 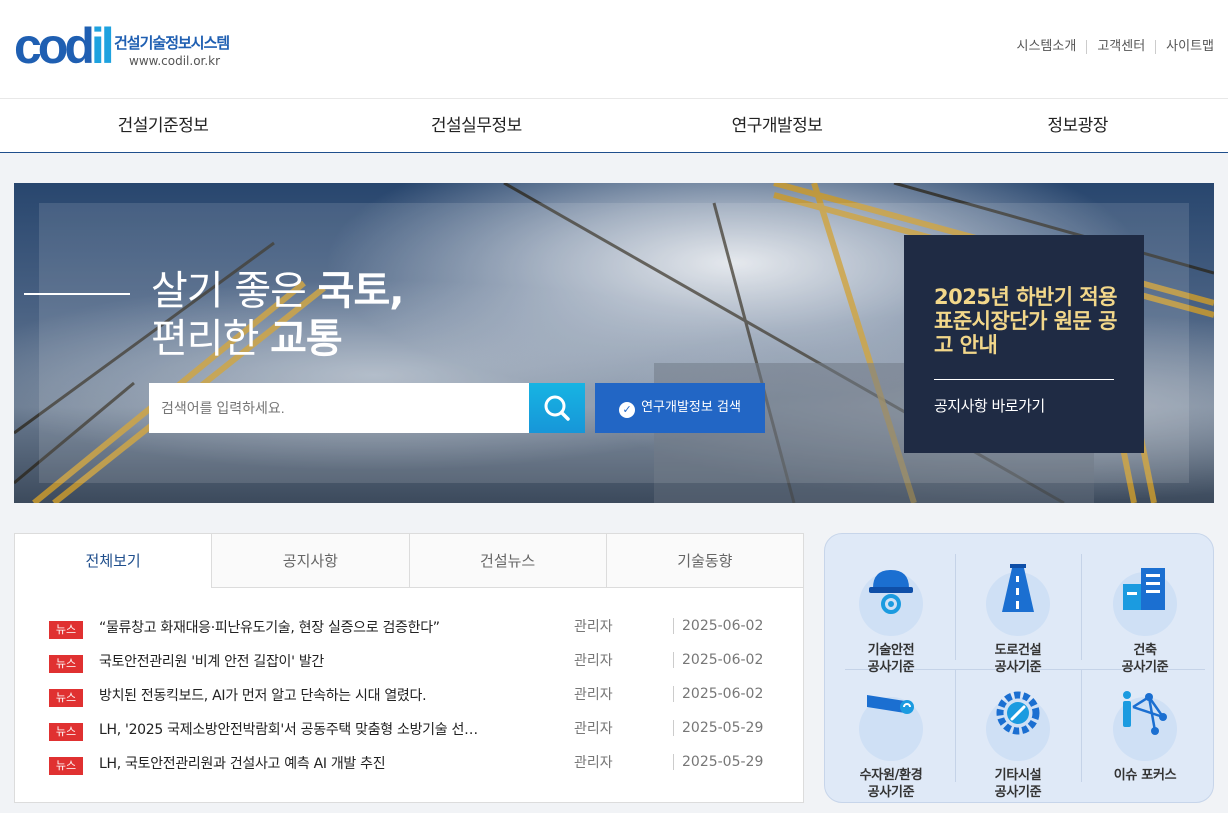 I want to click on water-pipe-icon, so click(x=890, y=704).